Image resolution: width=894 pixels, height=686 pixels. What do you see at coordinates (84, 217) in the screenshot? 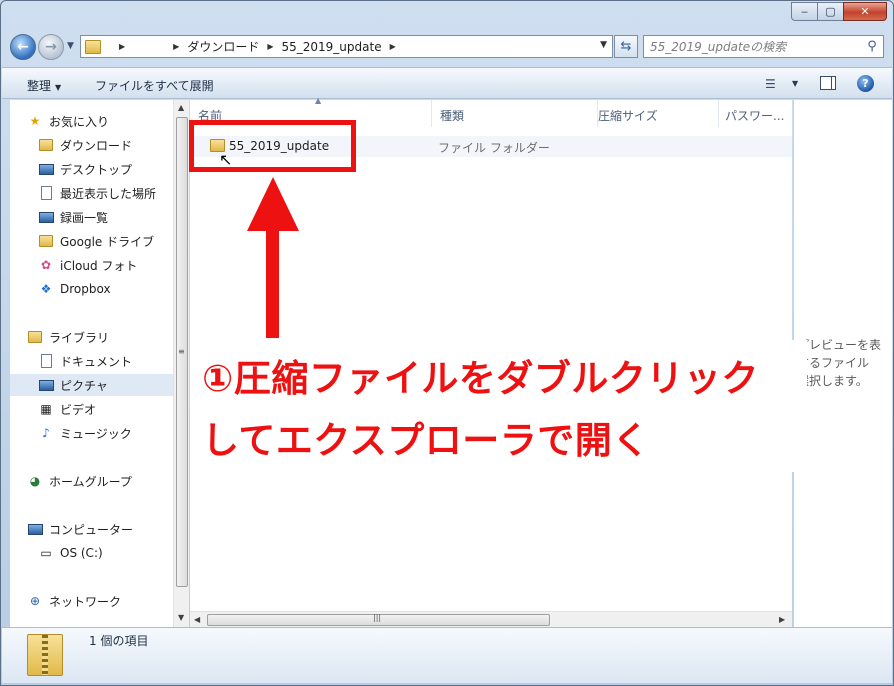
I see `nav-label: 録画一覧` at bounding box center [84, 217].